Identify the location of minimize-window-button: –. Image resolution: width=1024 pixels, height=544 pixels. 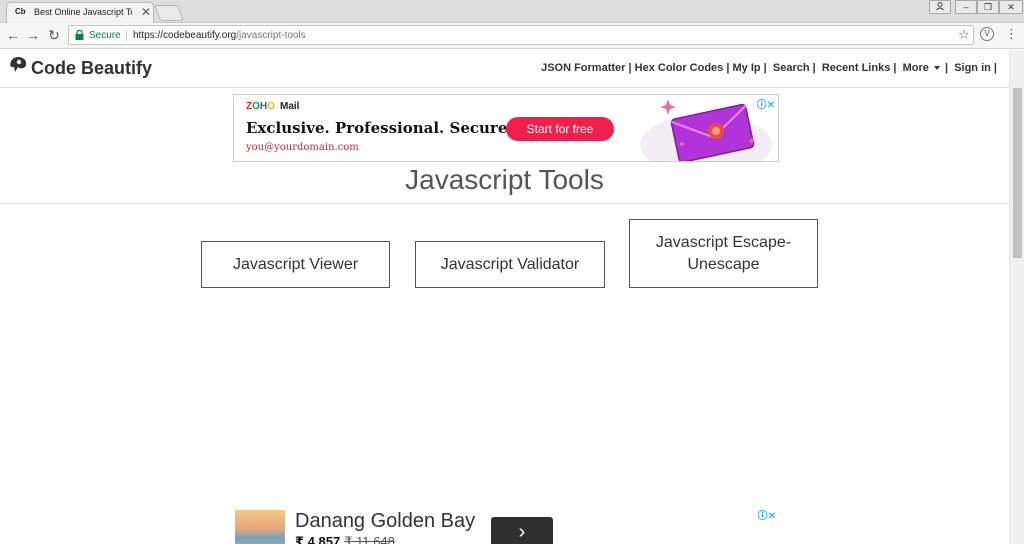
(966, 7).